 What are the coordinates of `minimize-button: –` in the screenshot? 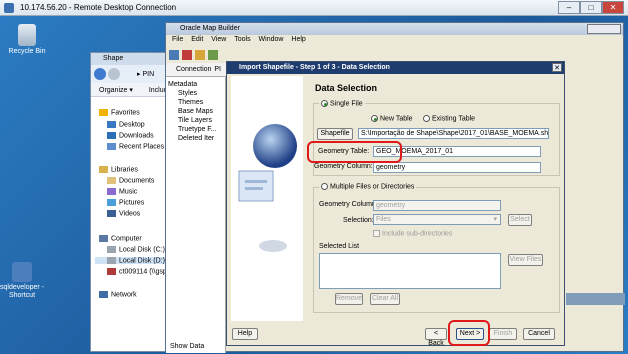 It's located at (569, 7).